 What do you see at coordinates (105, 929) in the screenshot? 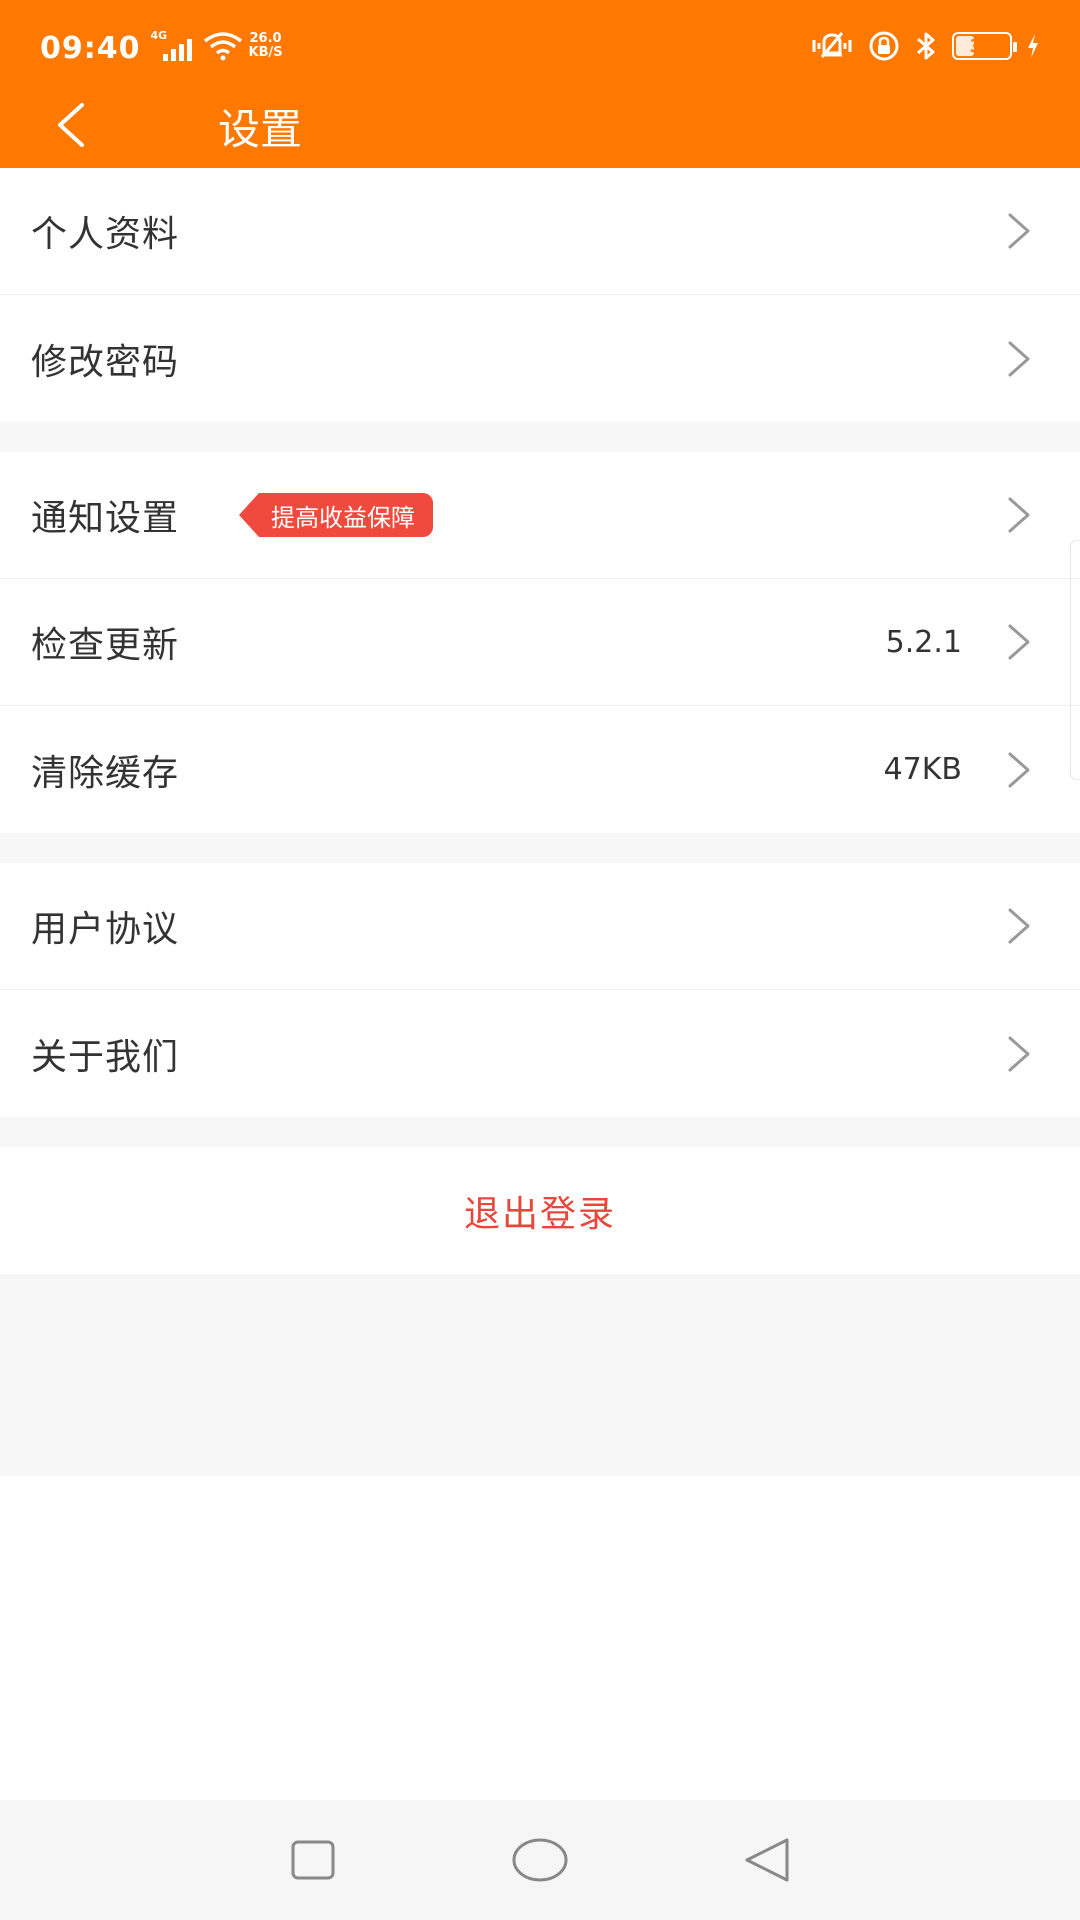
I see `row-label: 用户协议` at bounding box center [105, 929].